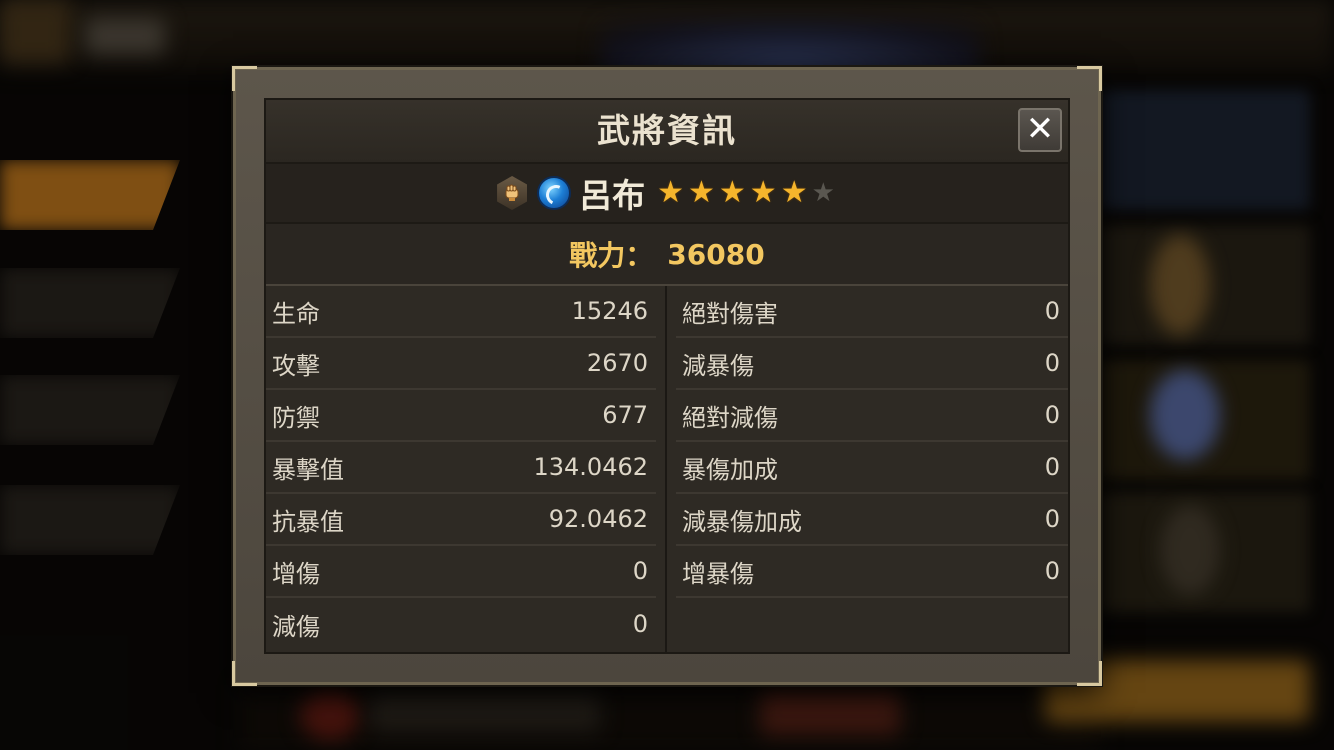  Describe the element at coordinates (612, 195) in the screenshot. I see `hero-name: 呂布` at that location.